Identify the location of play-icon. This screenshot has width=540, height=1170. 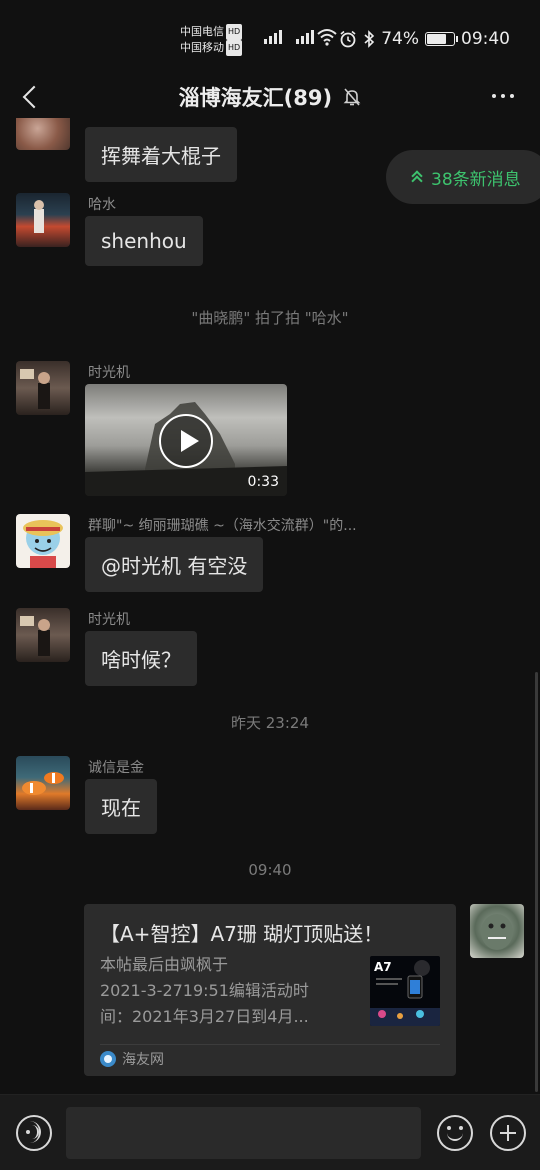
(186, 441).